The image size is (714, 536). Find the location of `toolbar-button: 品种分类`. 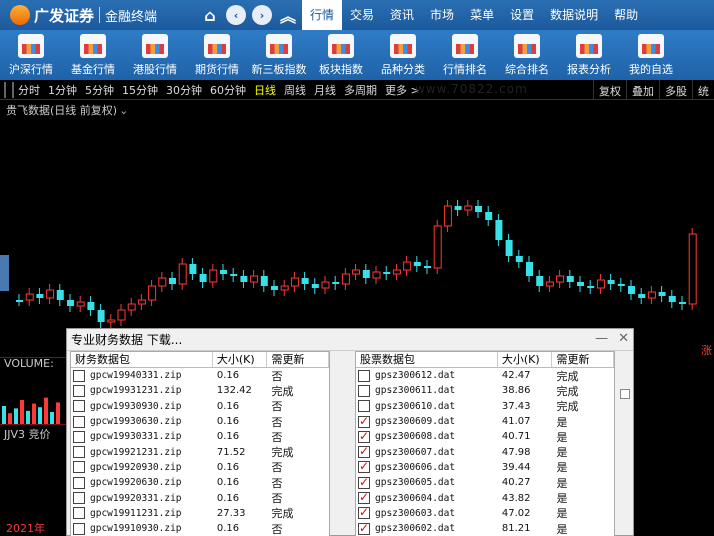

toolbar-button: 品种分类 is located at coordinates (403, 55).